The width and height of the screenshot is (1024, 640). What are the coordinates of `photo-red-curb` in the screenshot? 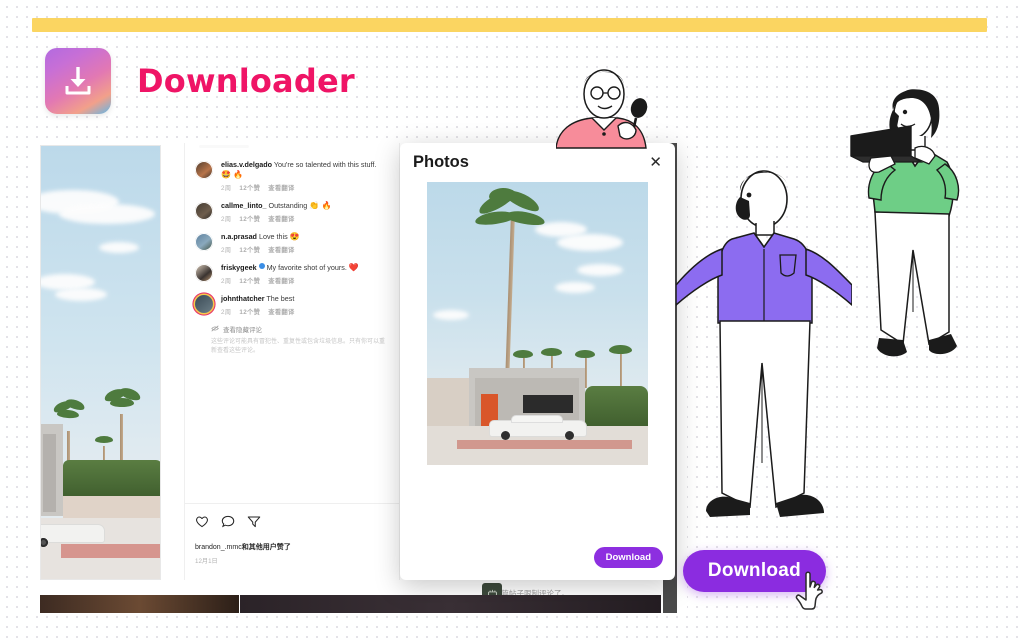 It's located at (110, 551).